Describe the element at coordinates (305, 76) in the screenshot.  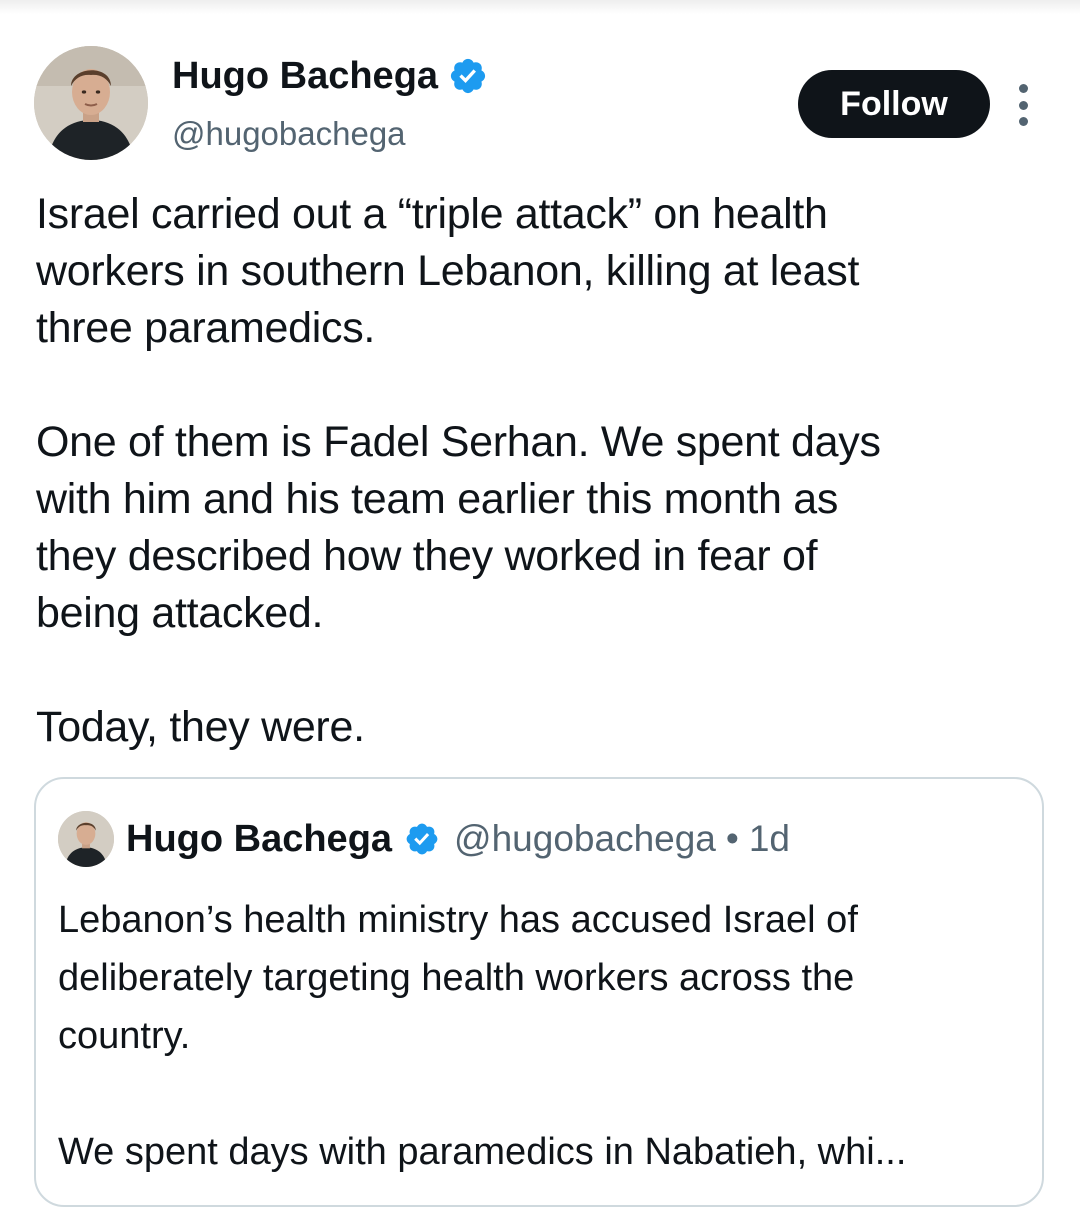
I see `author-name: Hugo Bachega` at that location.